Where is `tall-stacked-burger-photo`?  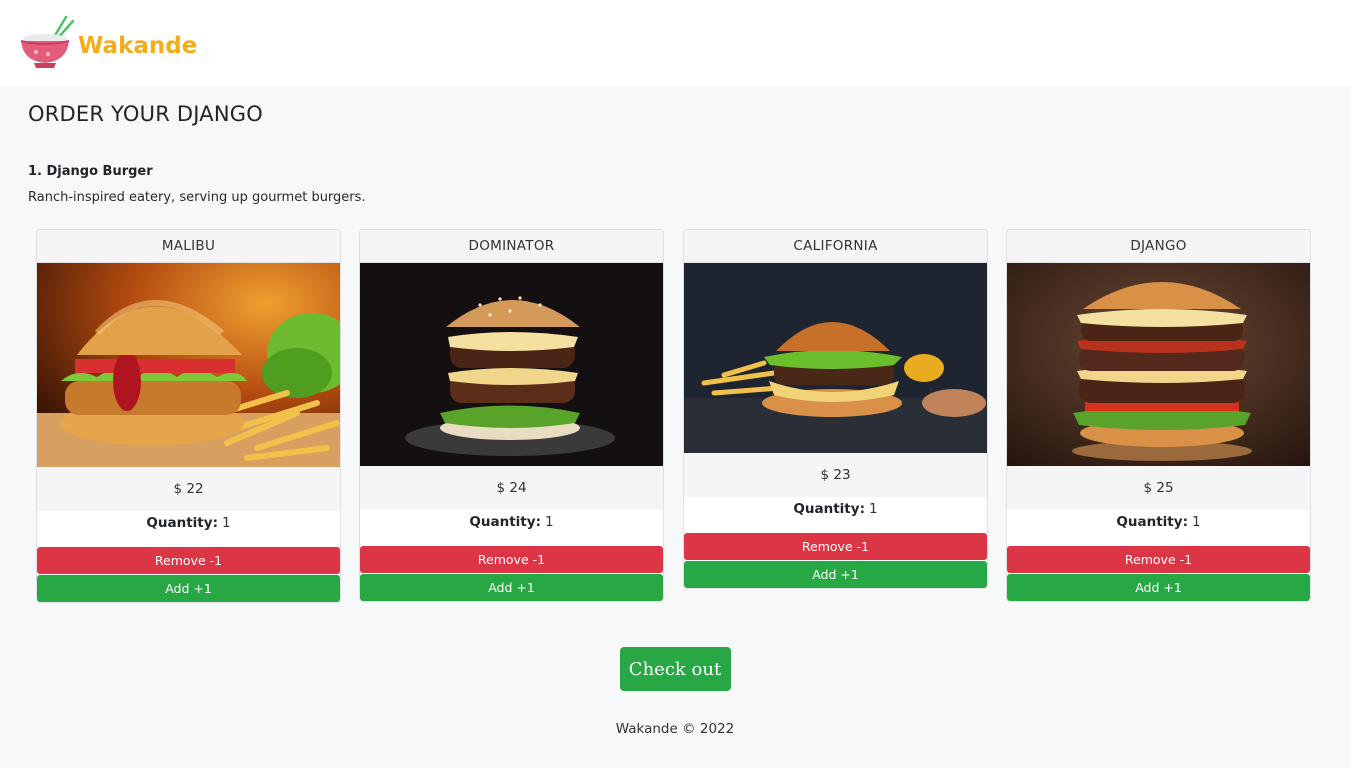
tall-stacked-burger-photo is located at coordinates (1158, 364).